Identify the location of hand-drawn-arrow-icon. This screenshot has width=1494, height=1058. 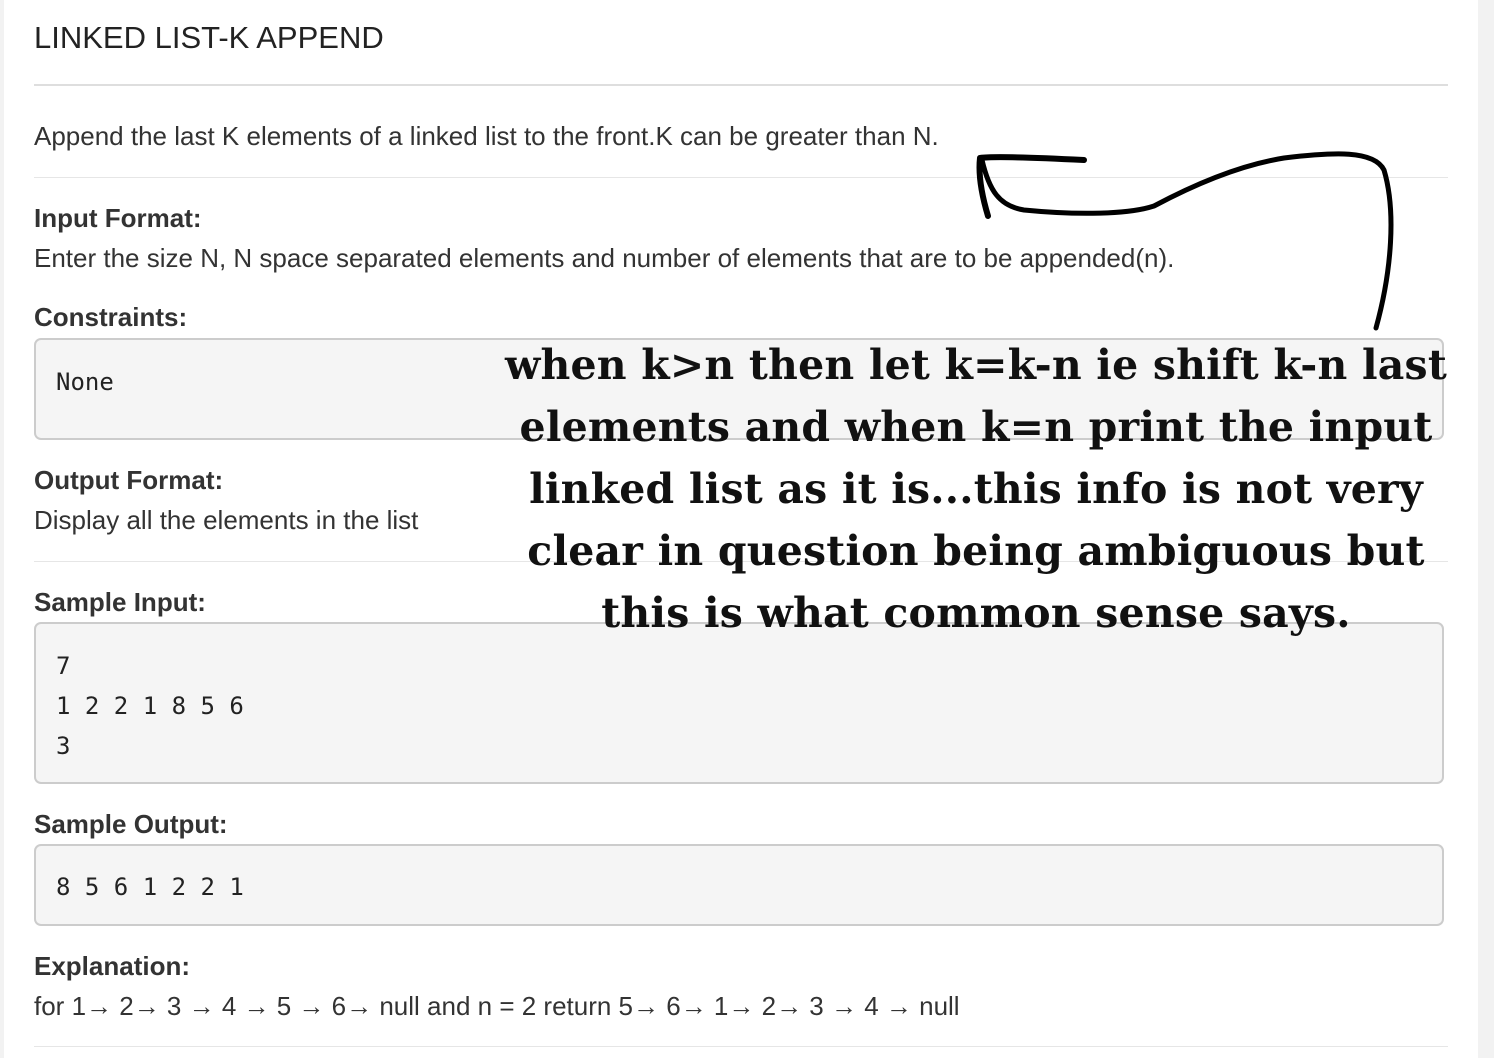
(1185, 241).